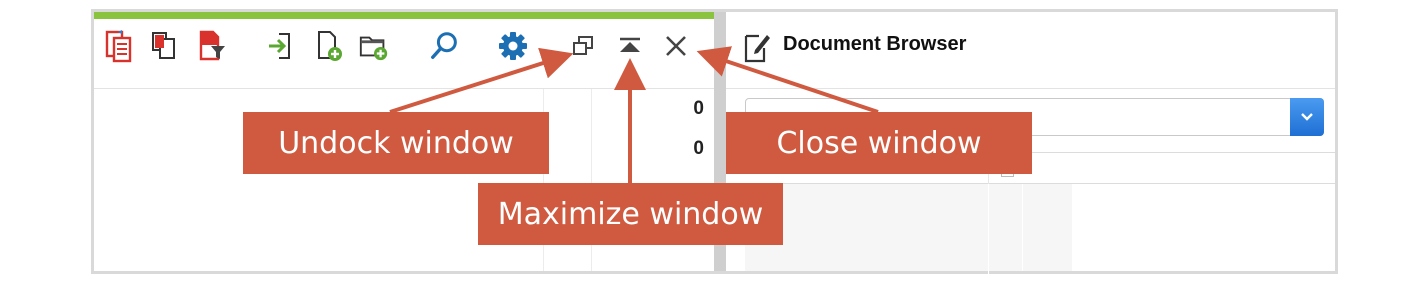  Describe the element at coordinates (630, 214) in the screenshot. I see `maximize-annotation: Maximize window` at that location.